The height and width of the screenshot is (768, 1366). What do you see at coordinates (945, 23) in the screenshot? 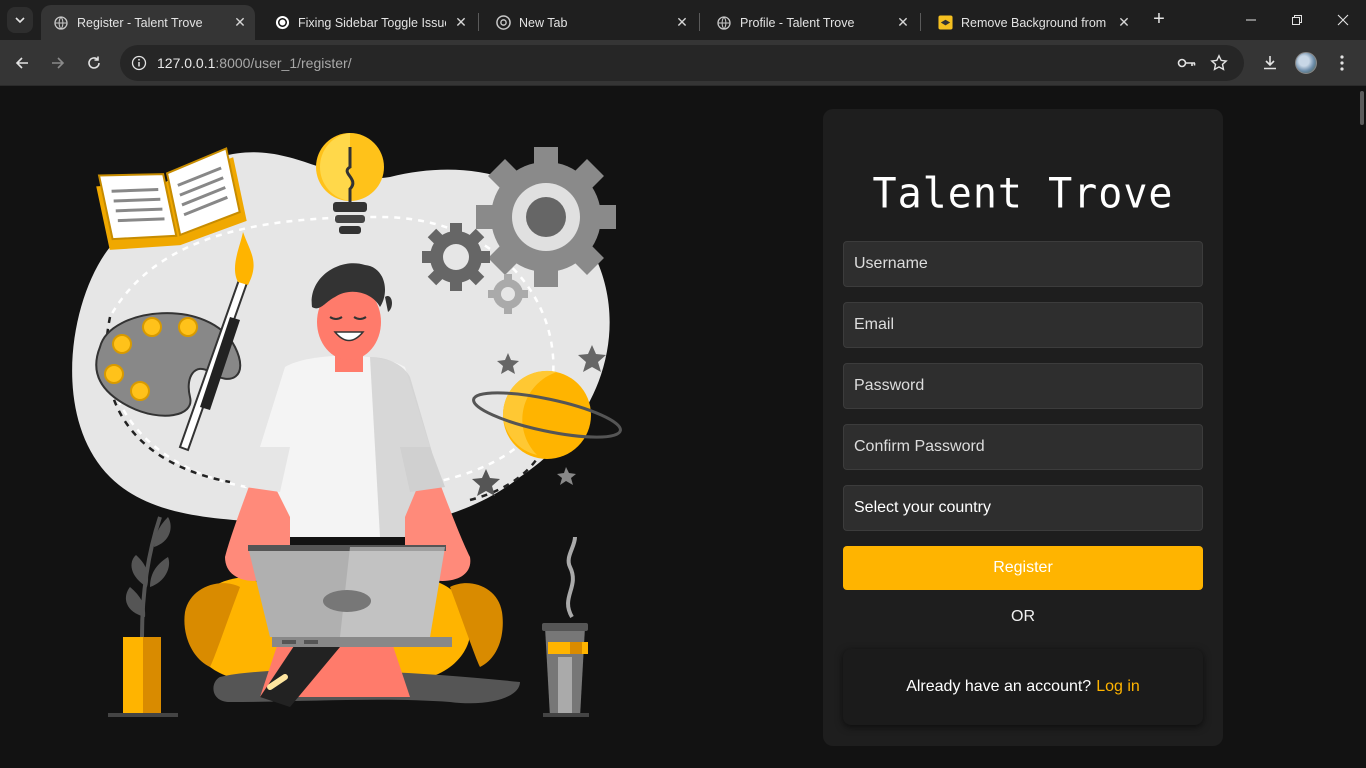
I see `removebg-icon` at bounding box center [945, 23].